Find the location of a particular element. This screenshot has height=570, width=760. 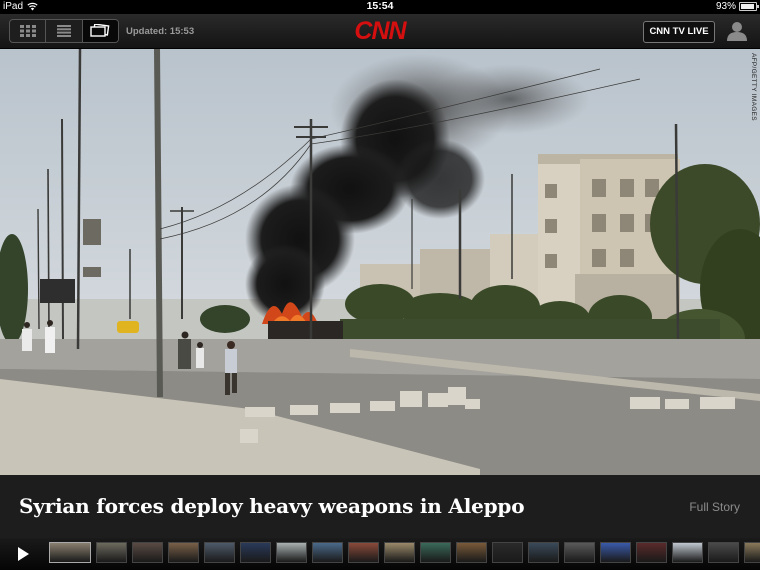

app-header: Updated: 15:53 CNN CNN TV LIVE is located at coordinates (380, 31).